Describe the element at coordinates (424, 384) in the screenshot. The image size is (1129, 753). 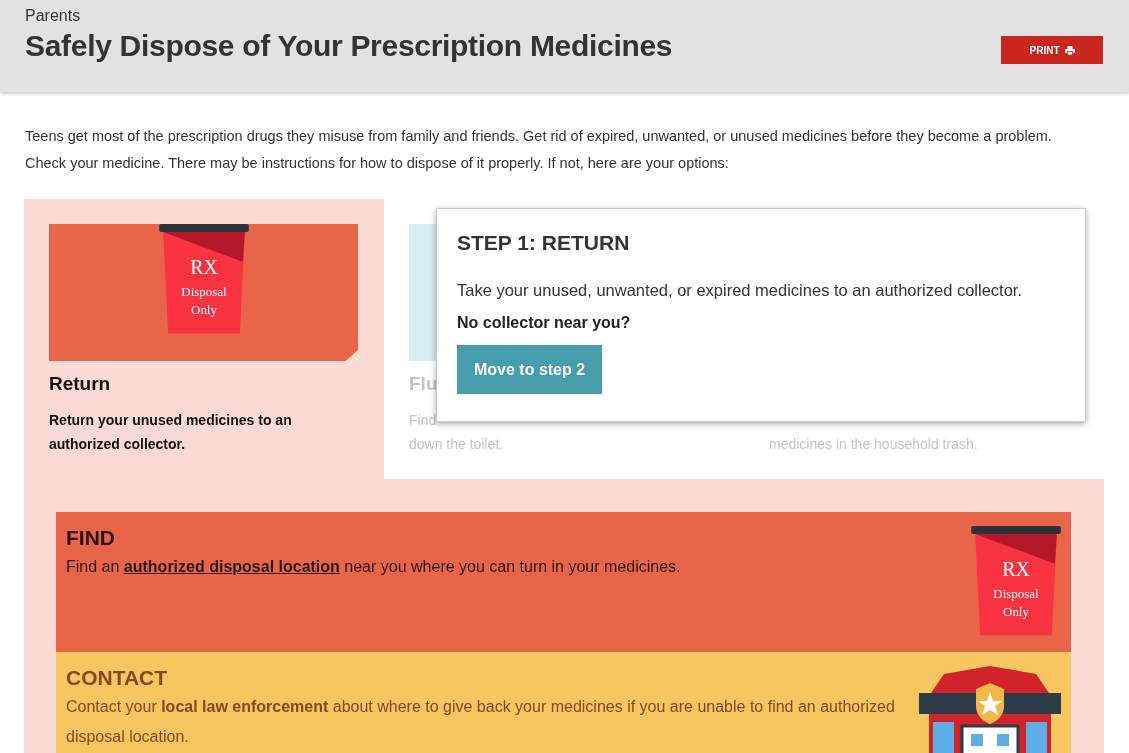
I see `option-title: Flu` at that location.